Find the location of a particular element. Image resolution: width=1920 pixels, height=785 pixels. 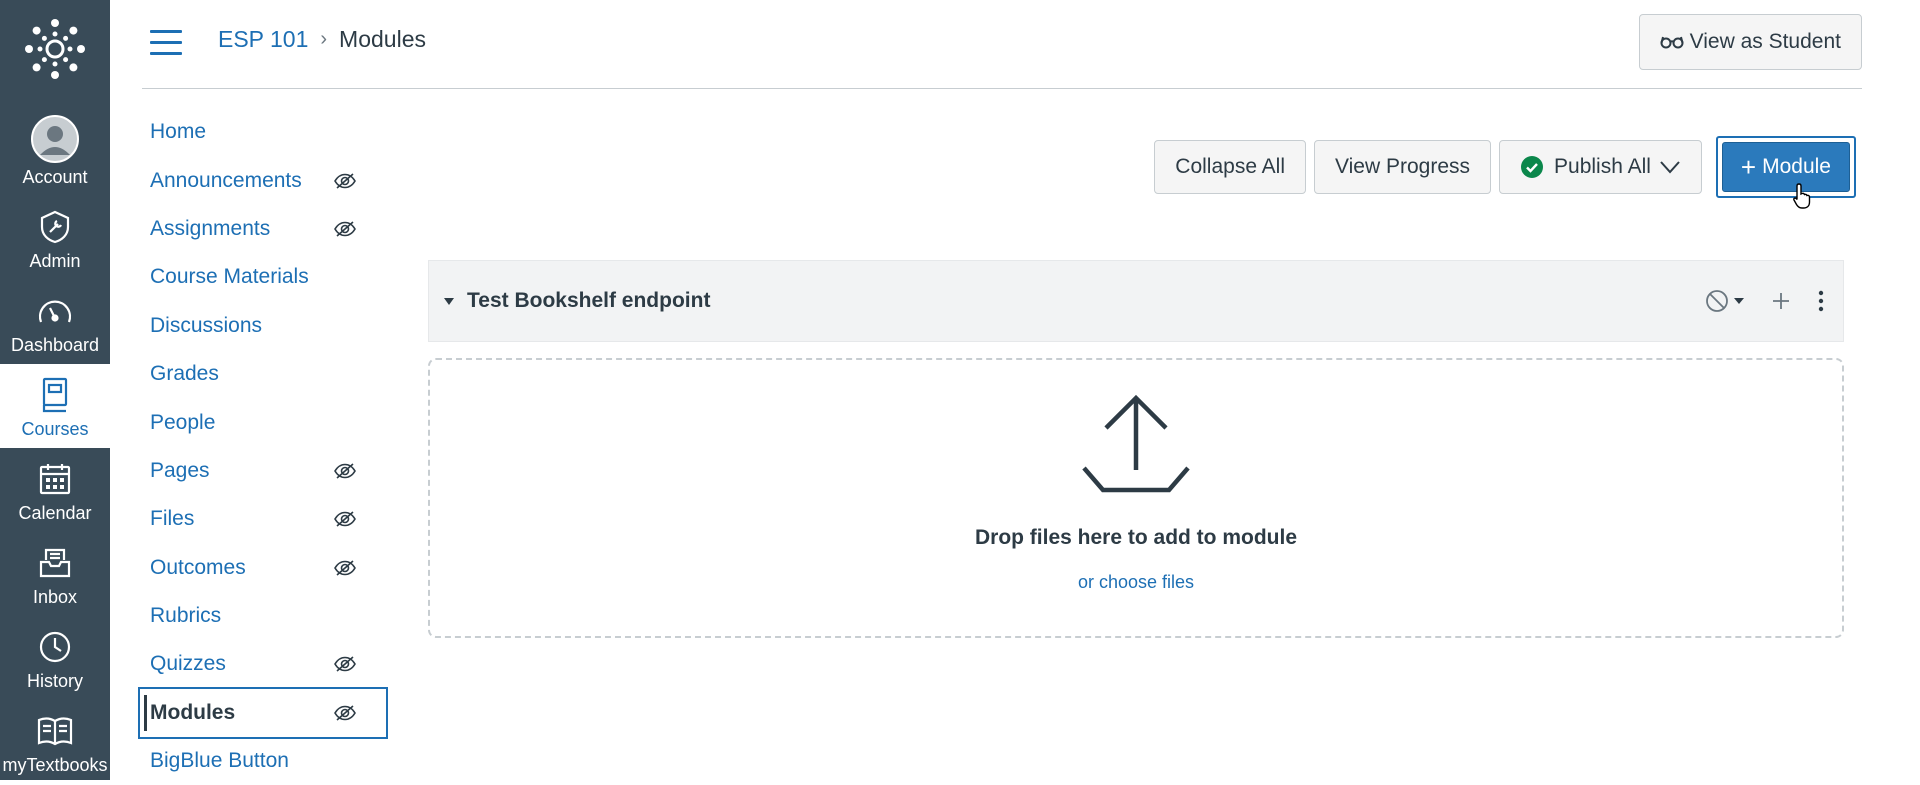

dropzone-text: Drop files here to add to module is located at coordinates (1136, 537).